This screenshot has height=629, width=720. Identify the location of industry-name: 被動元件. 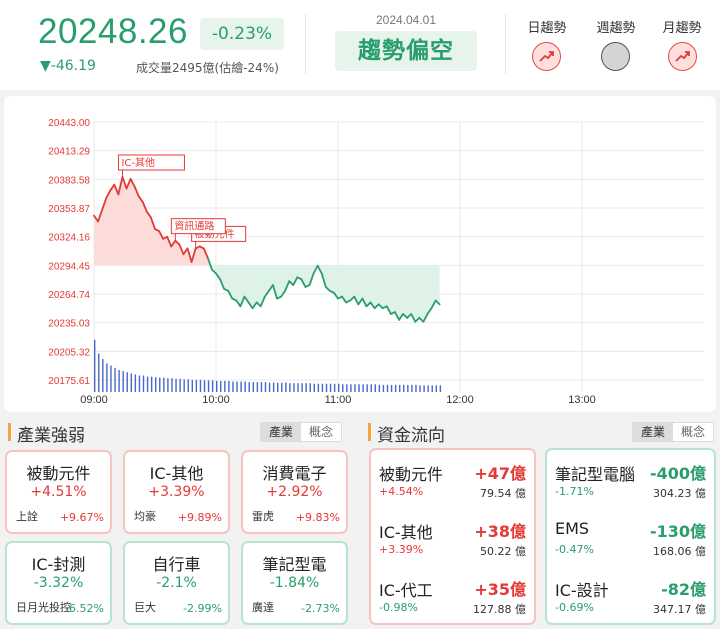
(58, 473).